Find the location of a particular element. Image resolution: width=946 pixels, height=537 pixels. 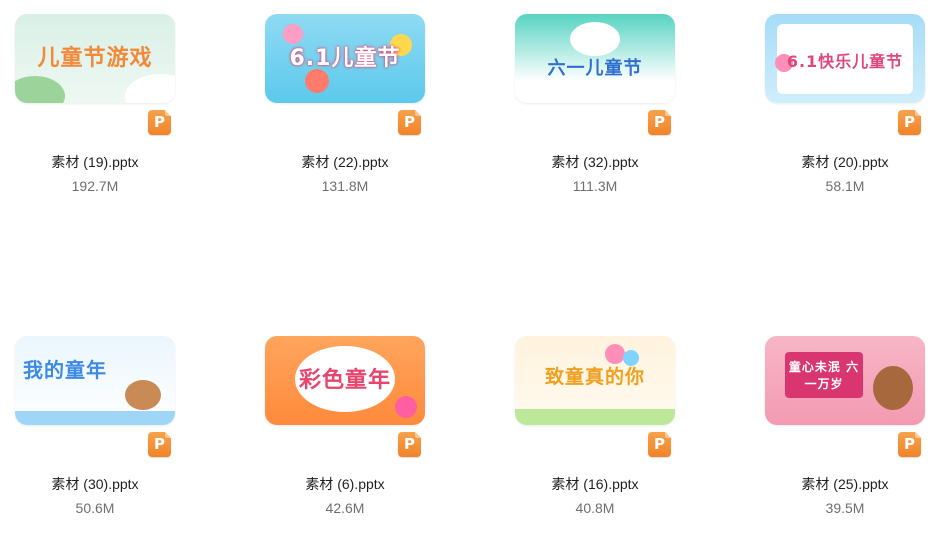

file-tile: 彩色童年 P 素材 (6).pptx 42.6M is located at coordinates (335, 436).